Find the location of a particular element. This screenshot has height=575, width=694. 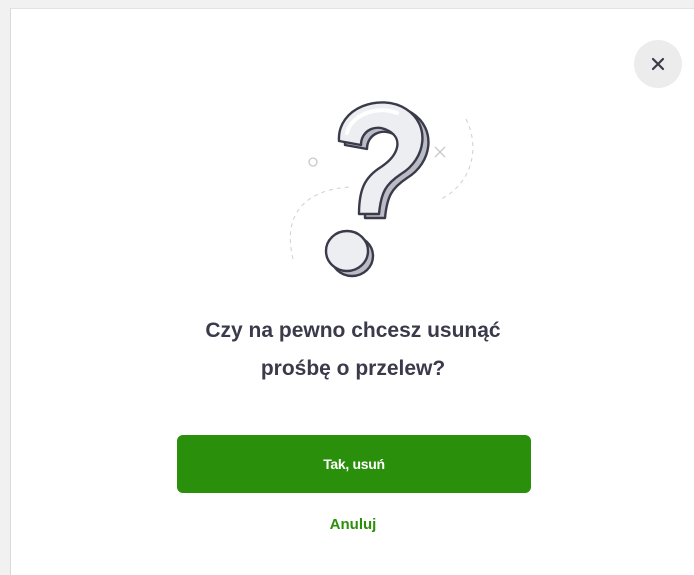

close-button is located at coordinates (658, 64).